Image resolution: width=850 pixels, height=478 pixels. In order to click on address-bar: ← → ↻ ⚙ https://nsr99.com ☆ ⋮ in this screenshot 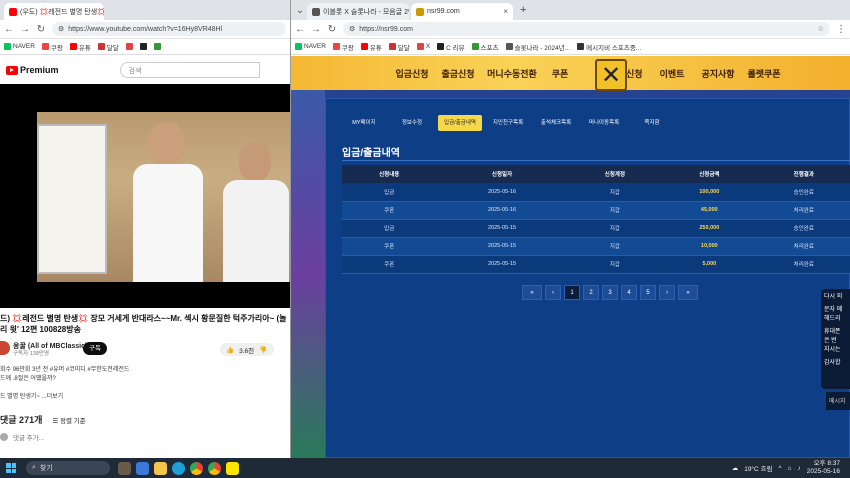, I will do `click(570, 29)`.